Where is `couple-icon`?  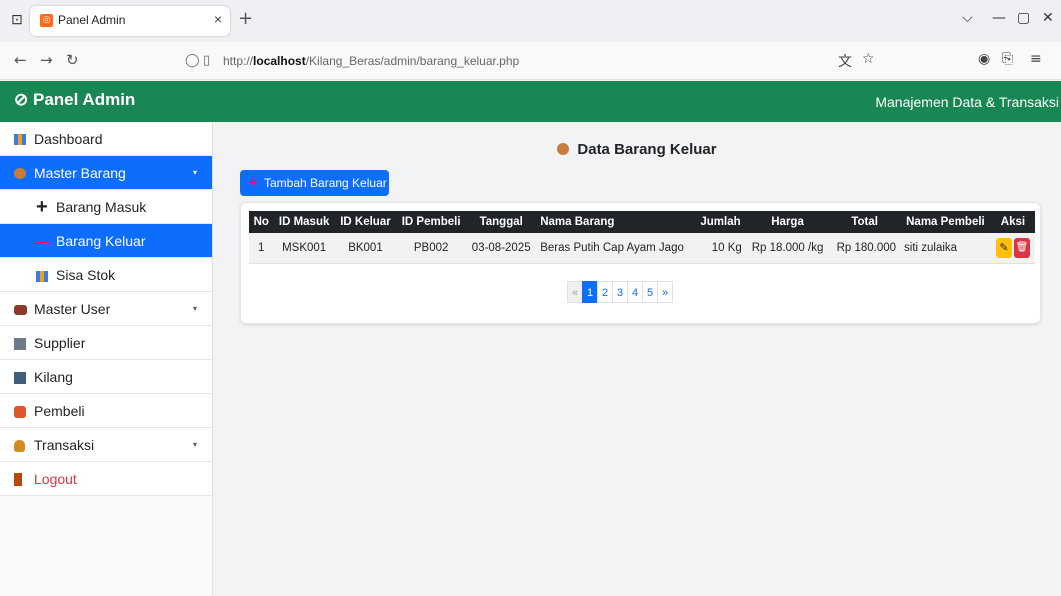
couple-icon is located at coordinates (20, 411).